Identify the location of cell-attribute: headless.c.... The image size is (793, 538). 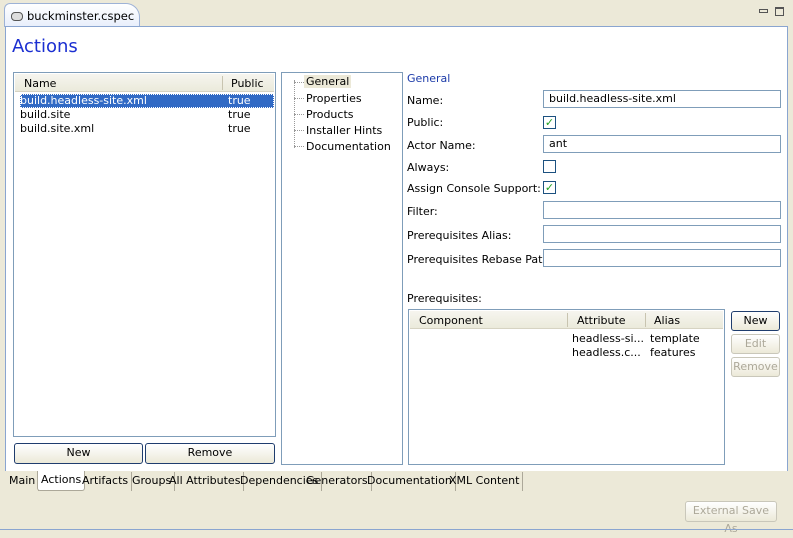
(606, 352).